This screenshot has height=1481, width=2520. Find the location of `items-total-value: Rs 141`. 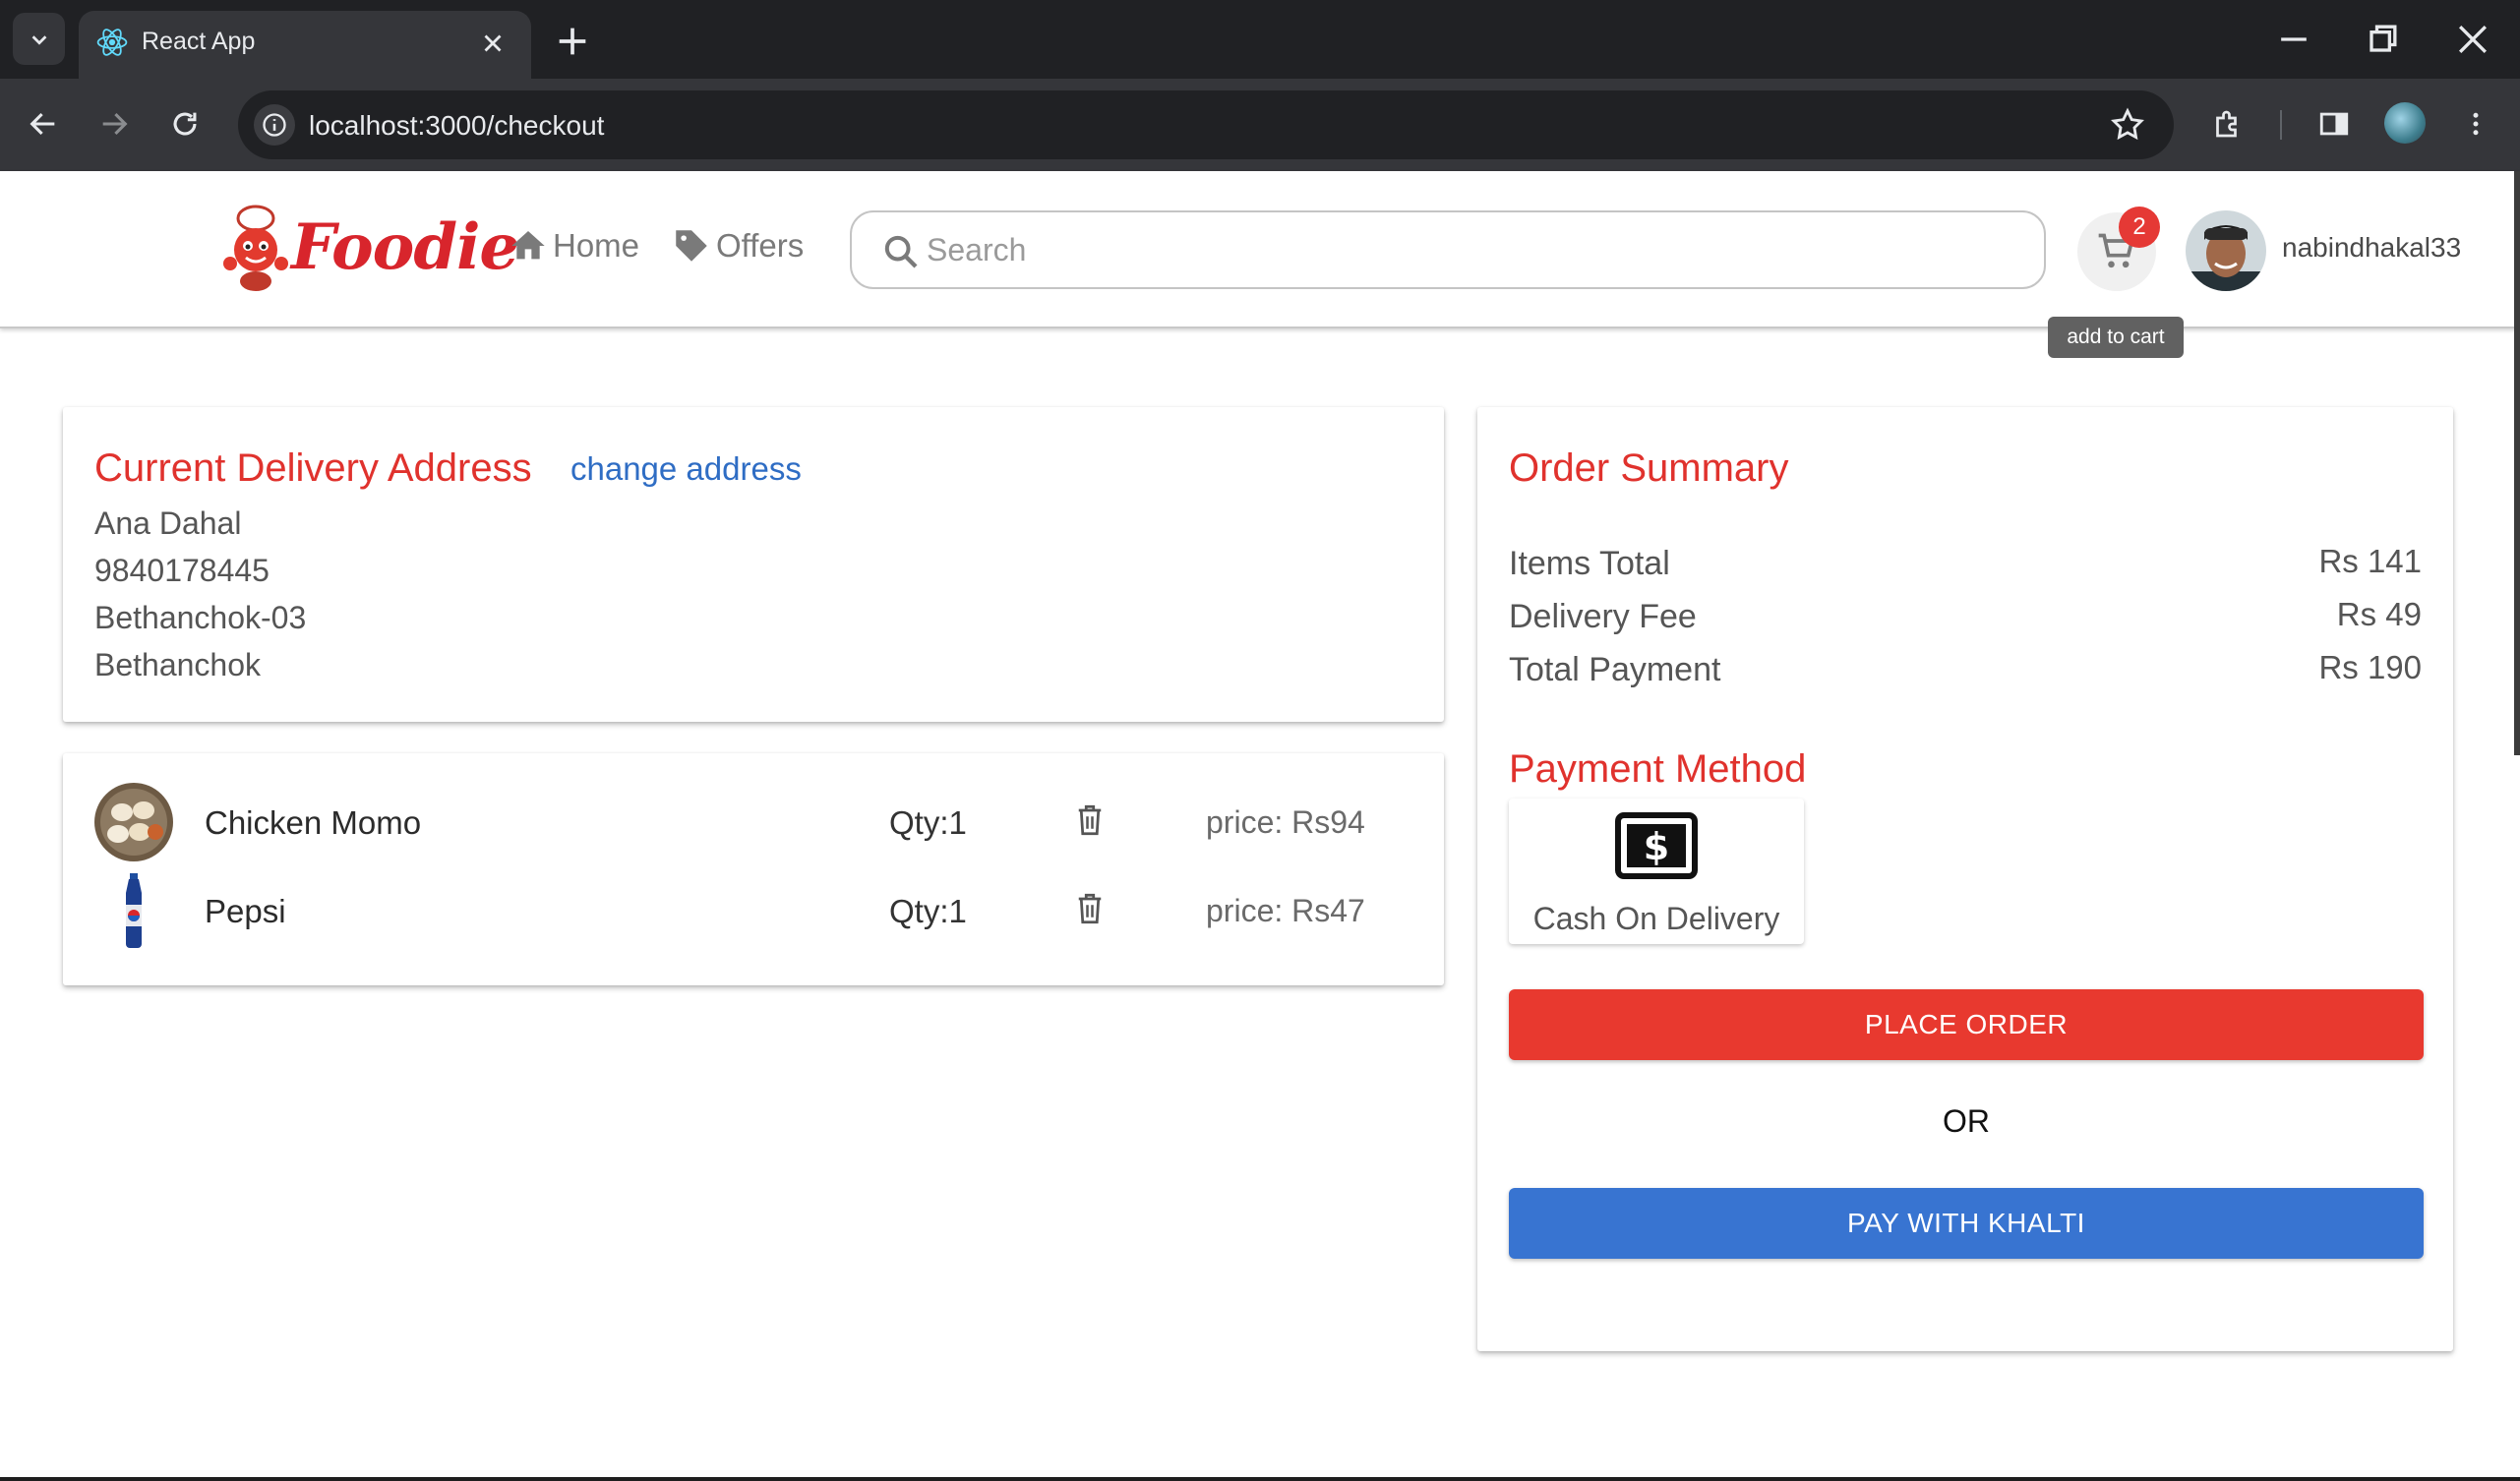

items-total-value: Rs 141 is located at coordinates (2370, 561).